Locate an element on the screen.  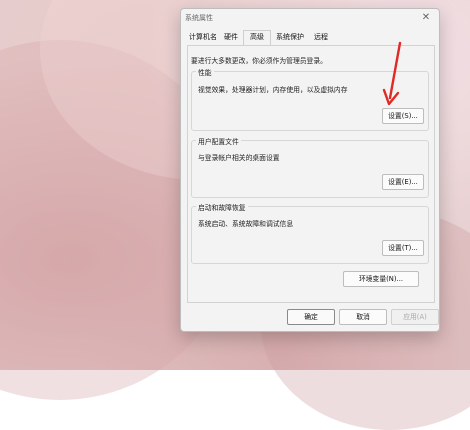
tab-hardware: 硬件 is located at coordinates (231, 37).